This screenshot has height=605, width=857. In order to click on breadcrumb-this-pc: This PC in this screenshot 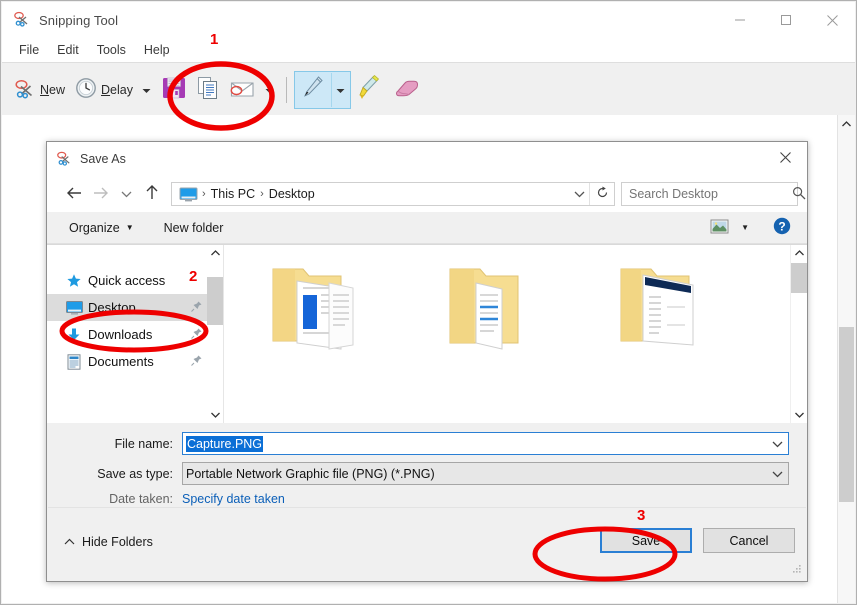, I will do `click(233, 194)`.